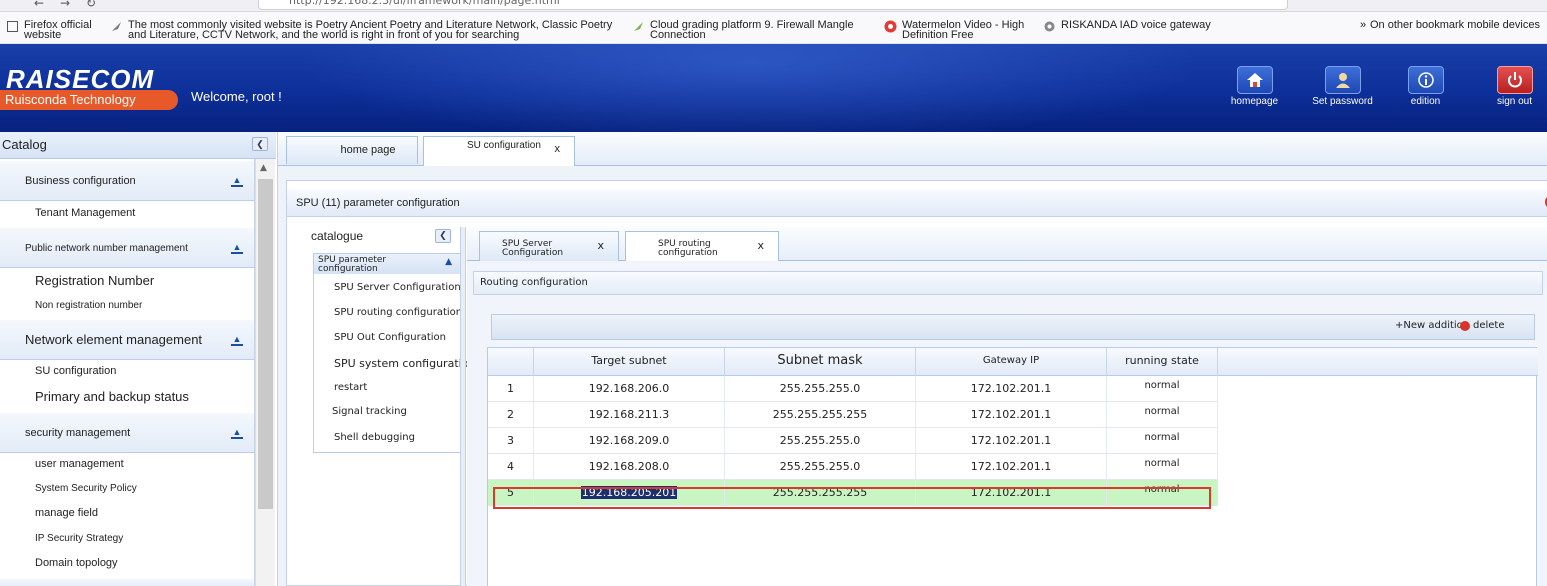 This screenshot has height=586, width=1547. I want to click on catalogue-item-out: SPU Out Configuration, so click(390, 337).